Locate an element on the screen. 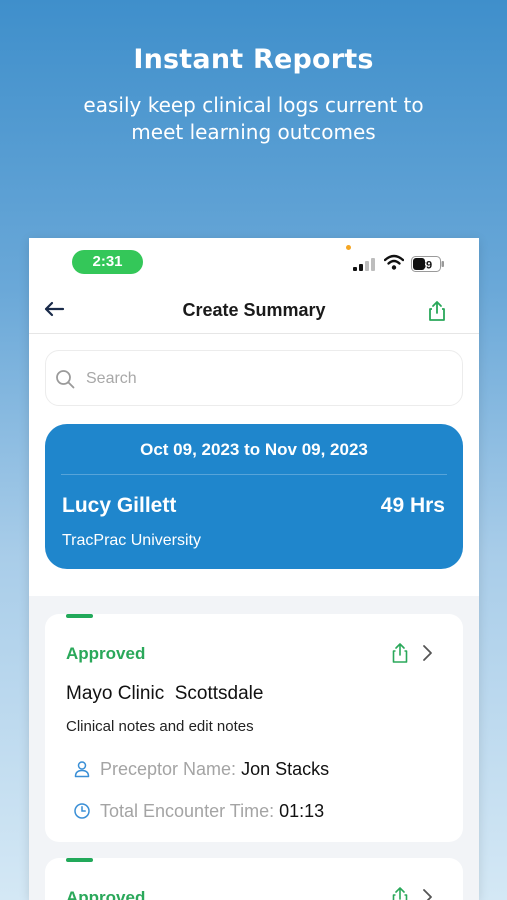  hero-title: Instant Reports is located at coordinates (253, 59).